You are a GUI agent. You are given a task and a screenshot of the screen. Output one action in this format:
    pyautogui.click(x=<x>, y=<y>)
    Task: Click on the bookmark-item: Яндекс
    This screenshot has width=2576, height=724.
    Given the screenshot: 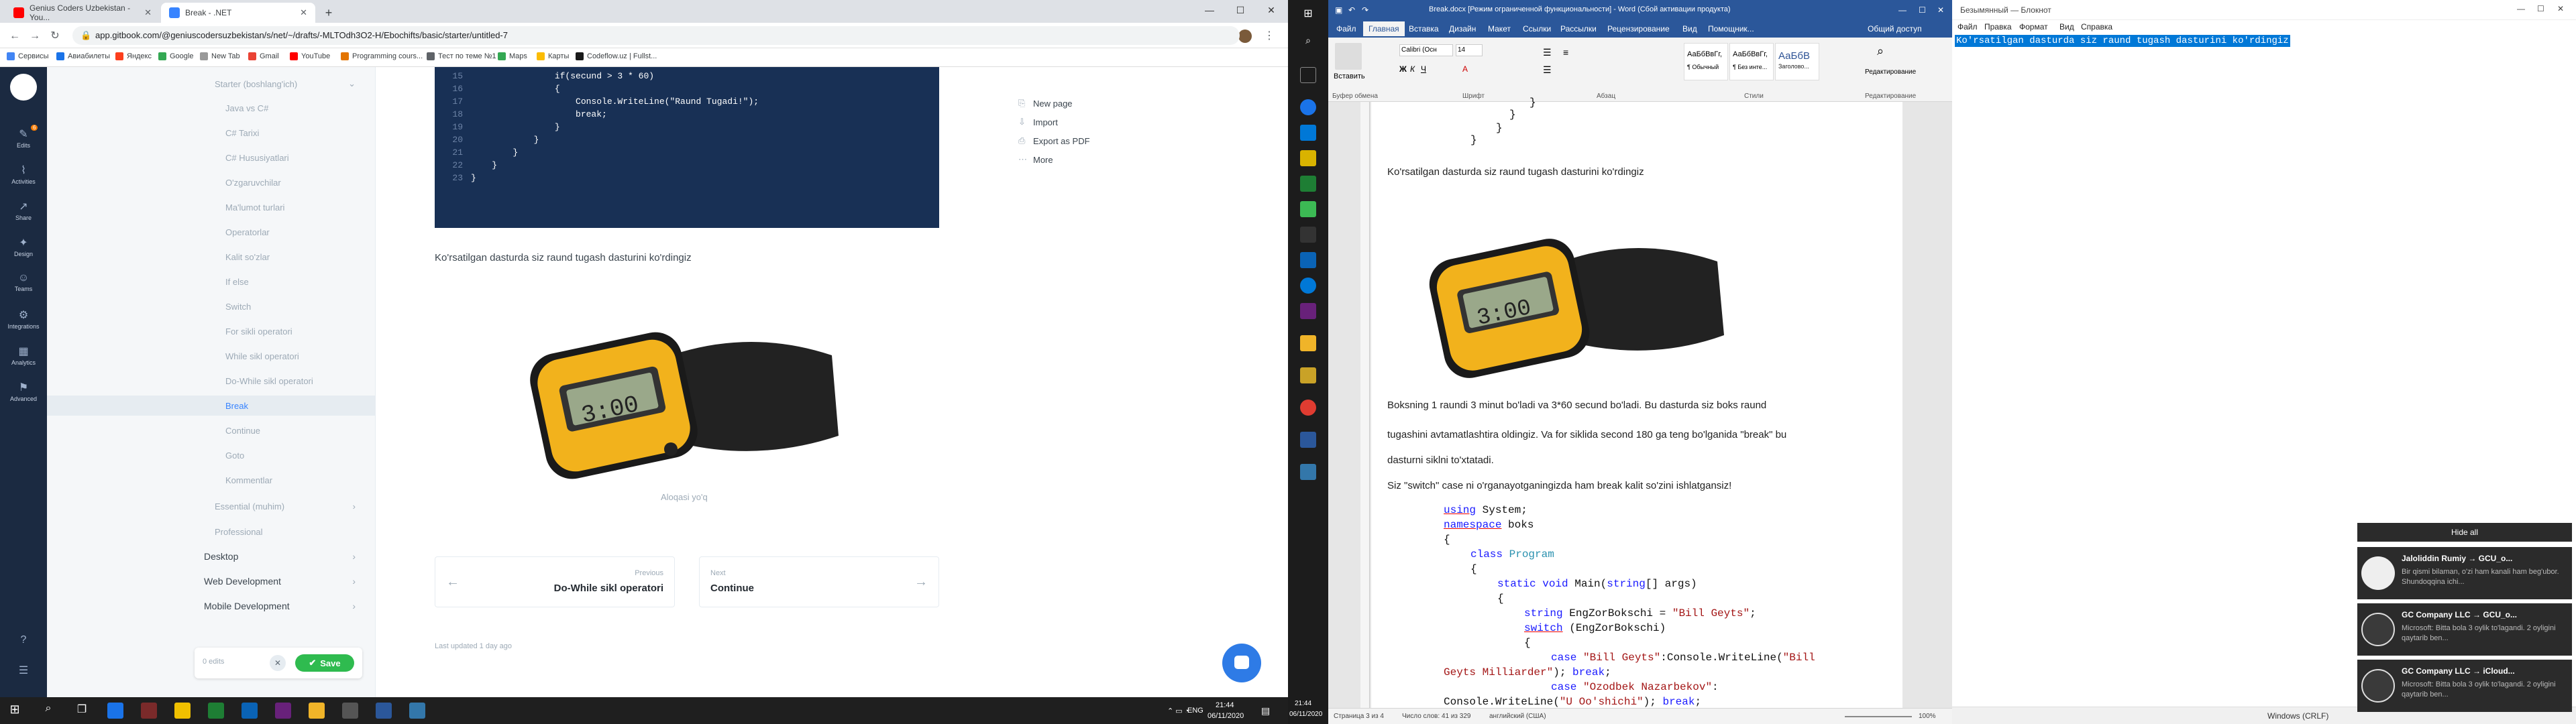 What is the action you would take?
    pyautogui.click(x=133, y=56)
    